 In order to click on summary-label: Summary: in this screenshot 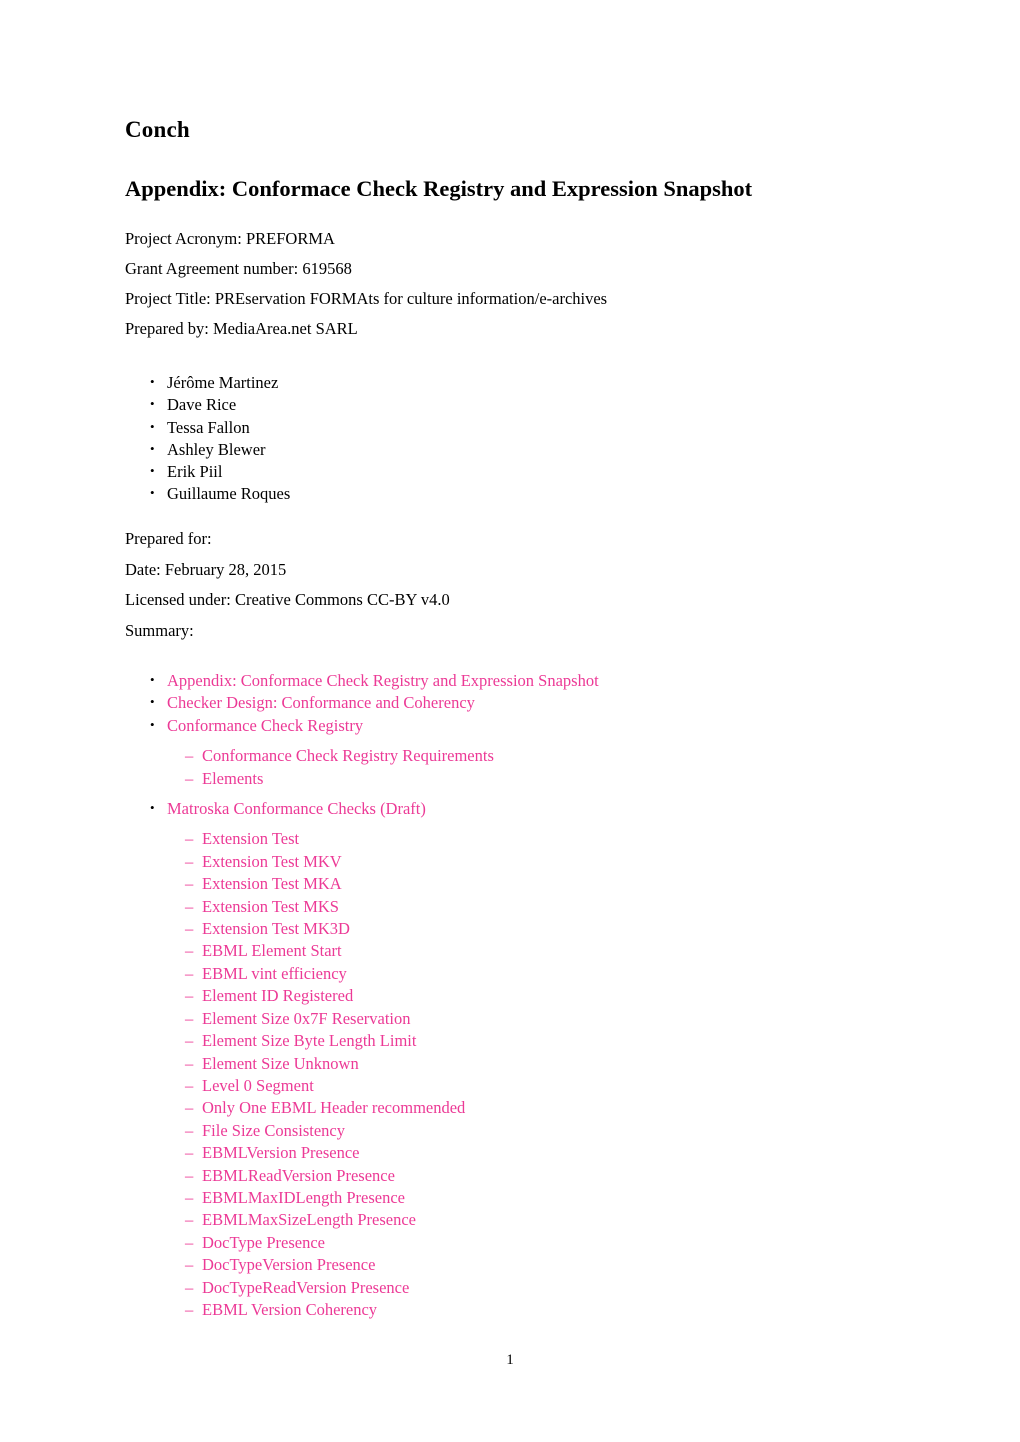, I will do `click(159, 630)`.